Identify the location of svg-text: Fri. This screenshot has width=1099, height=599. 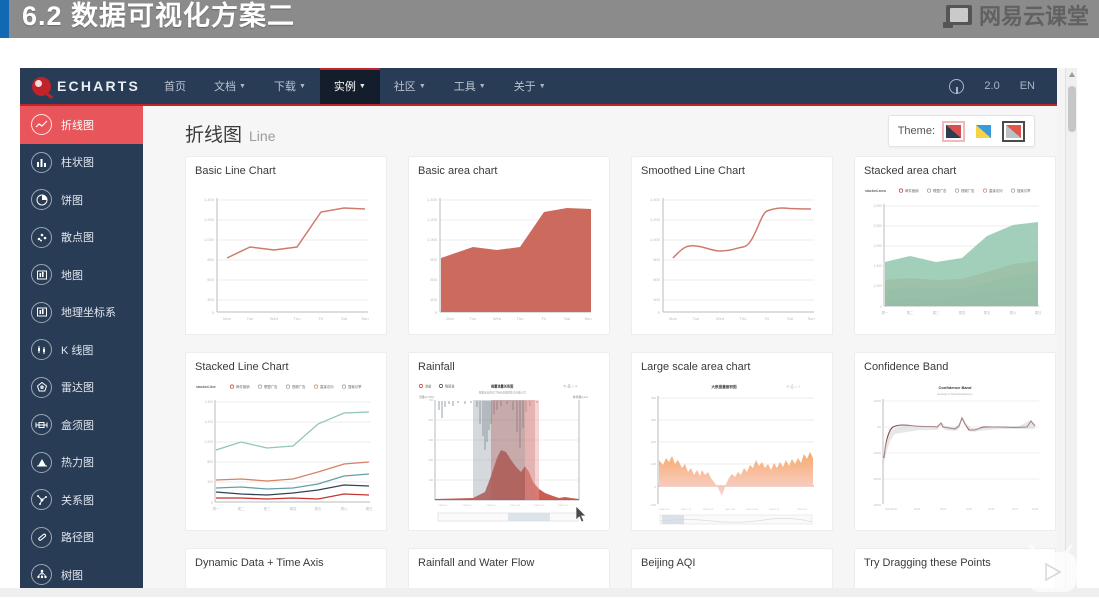
(767, 318).